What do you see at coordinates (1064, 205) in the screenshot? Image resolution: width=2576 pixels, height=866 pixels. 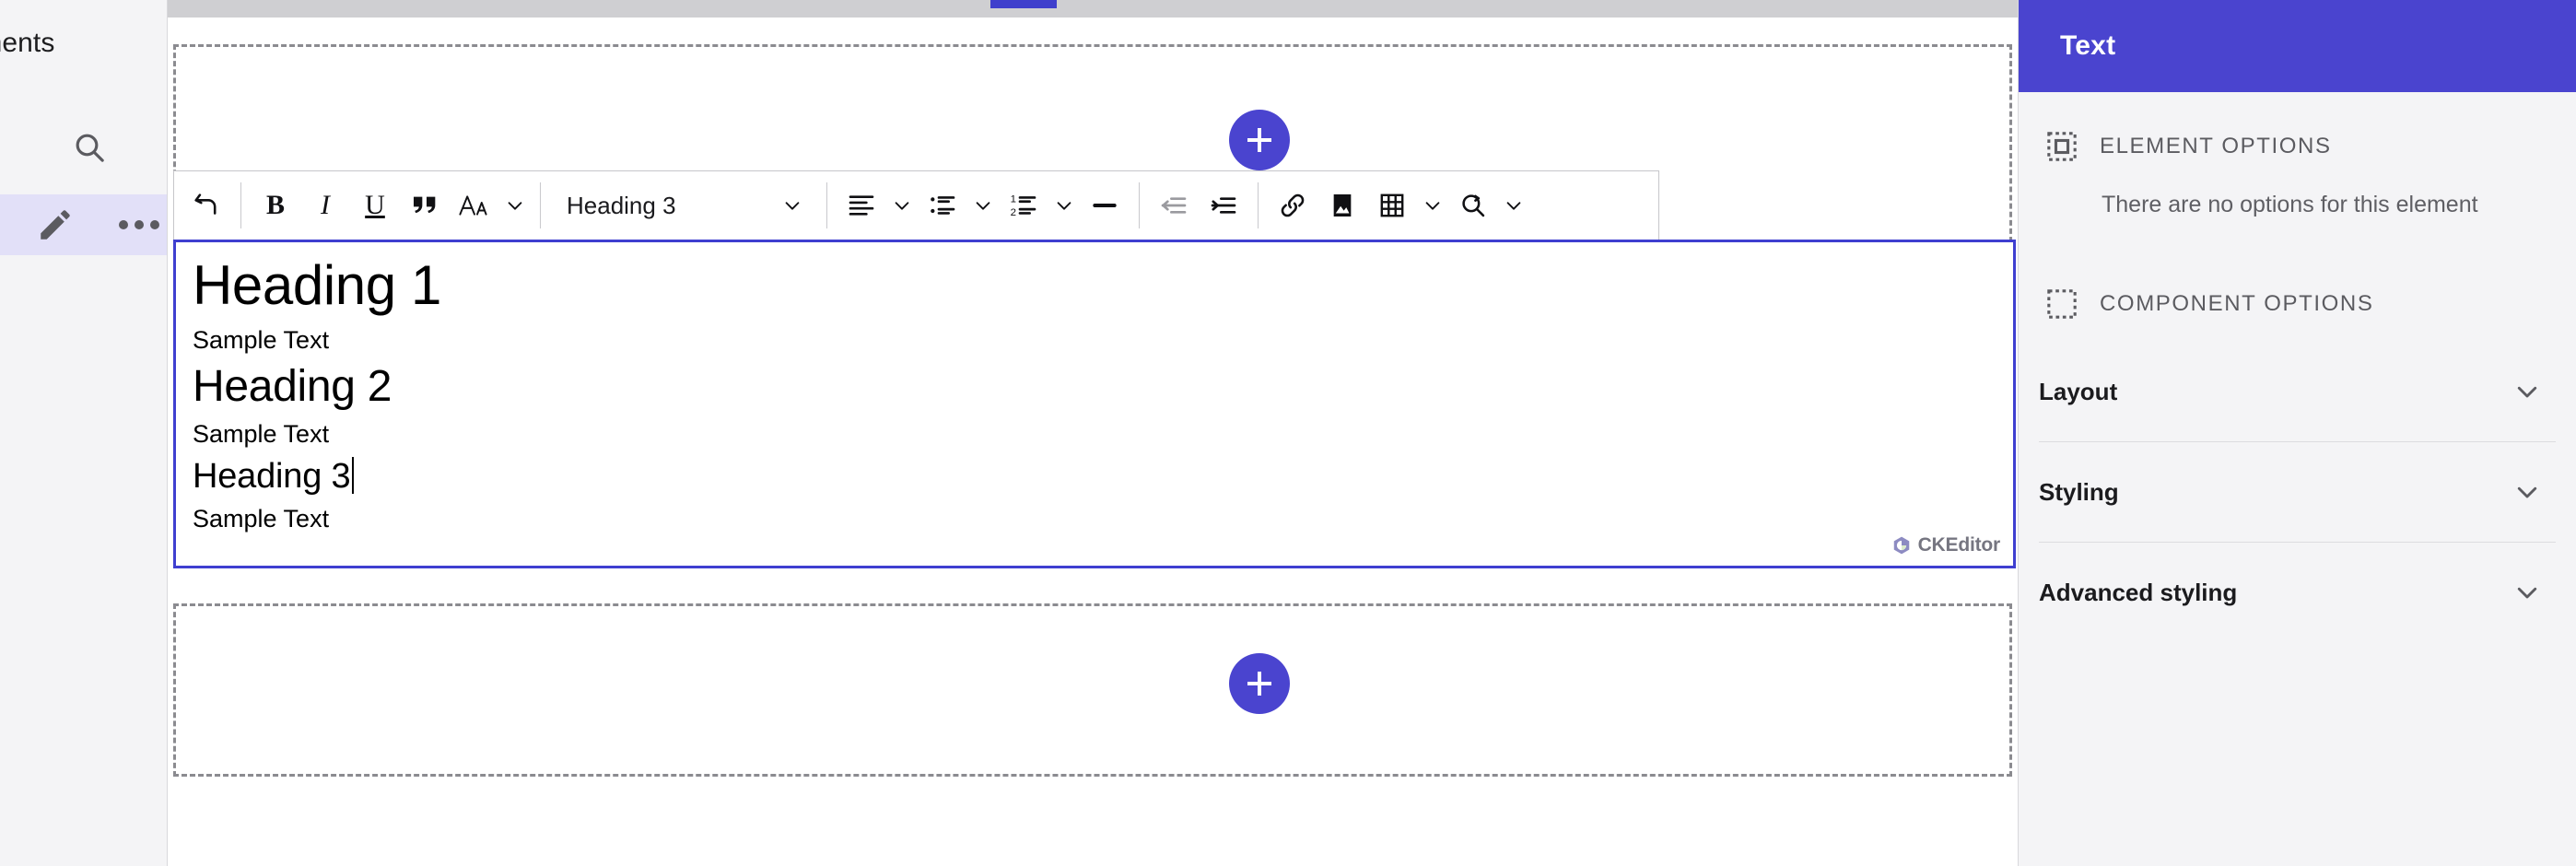 I see `numbered-list-chevron-down-icon` at bounding box center [1064, 205].